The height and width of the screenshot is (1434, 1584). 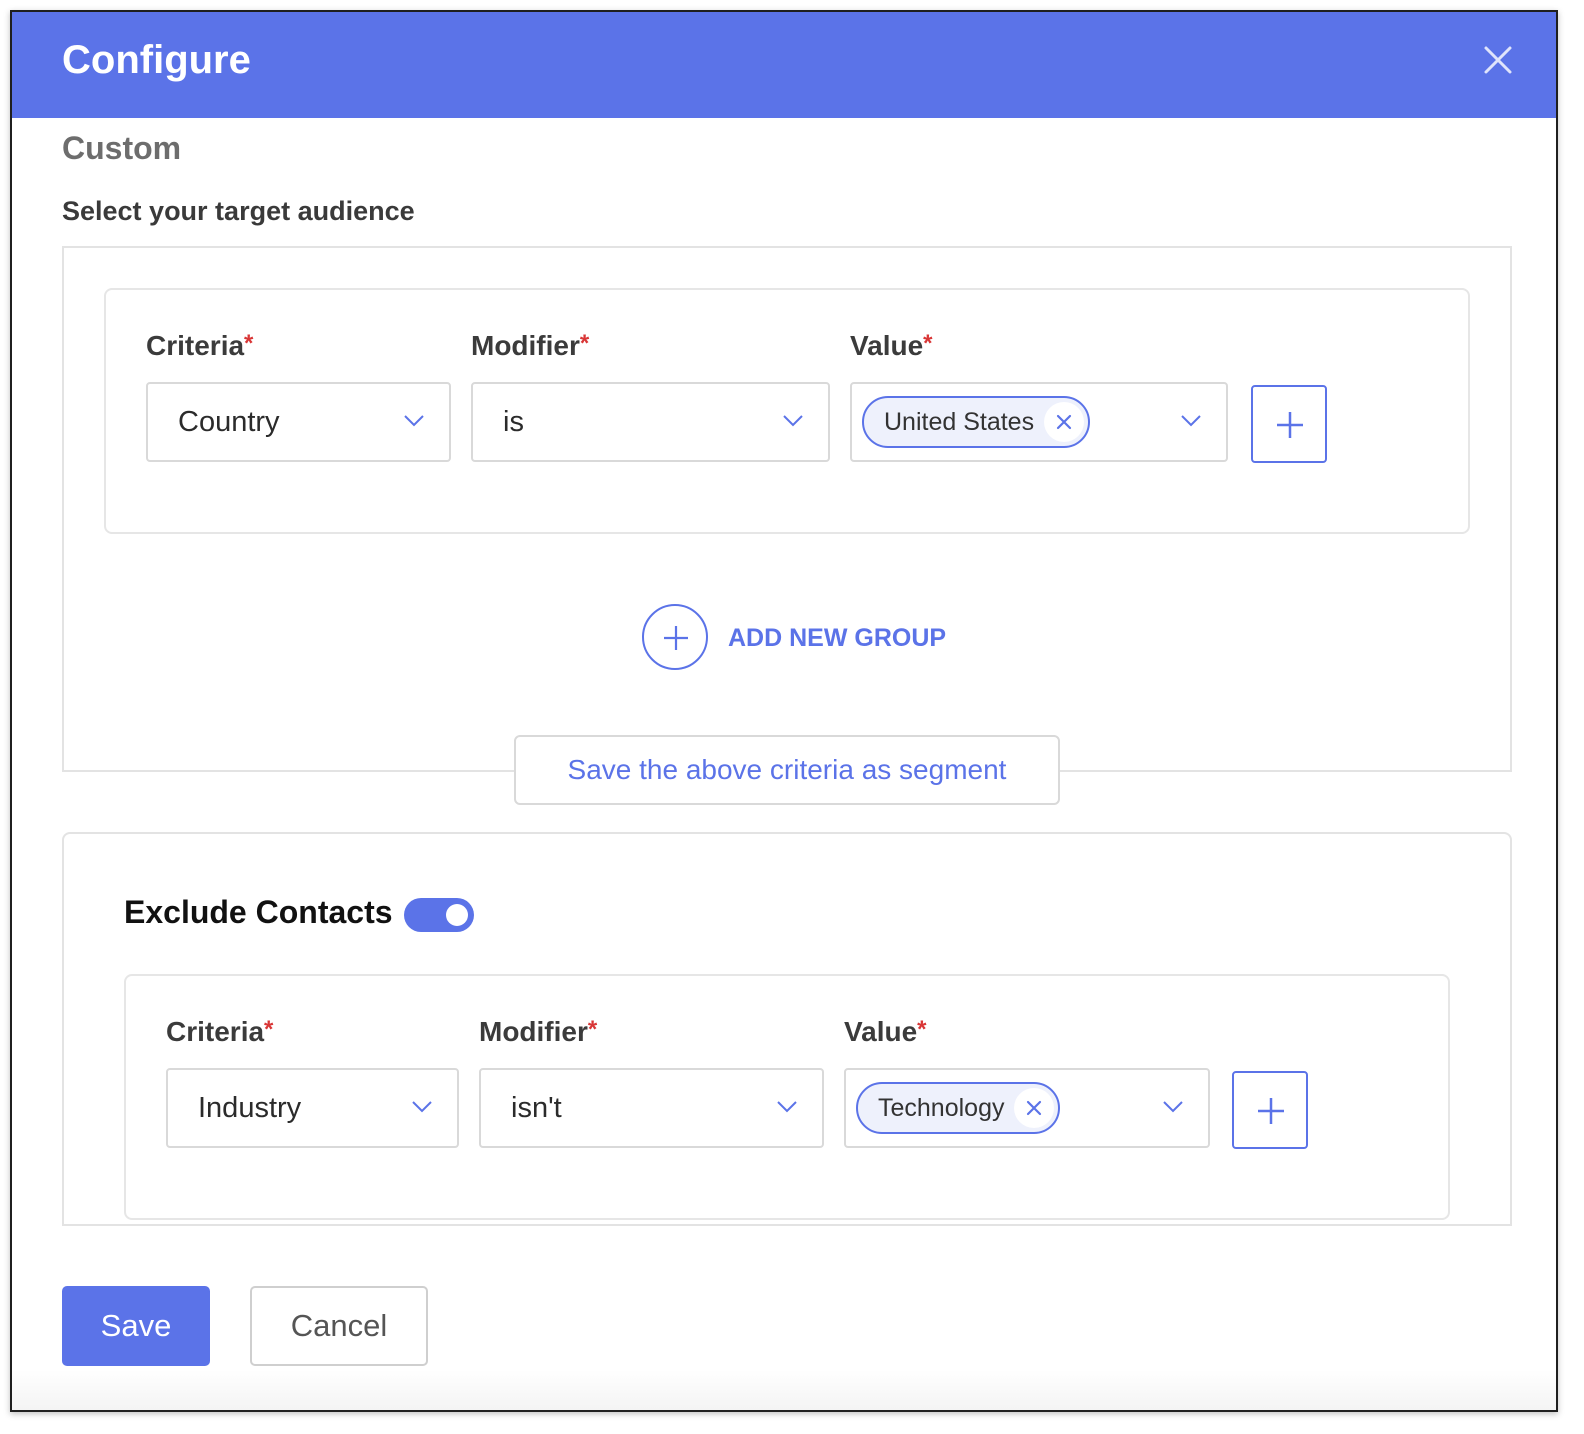 What do you see at coordinates (941, 1108) in the screenshot?
I see `value-chip-label: Technology` at bounding box center [941, 1108].